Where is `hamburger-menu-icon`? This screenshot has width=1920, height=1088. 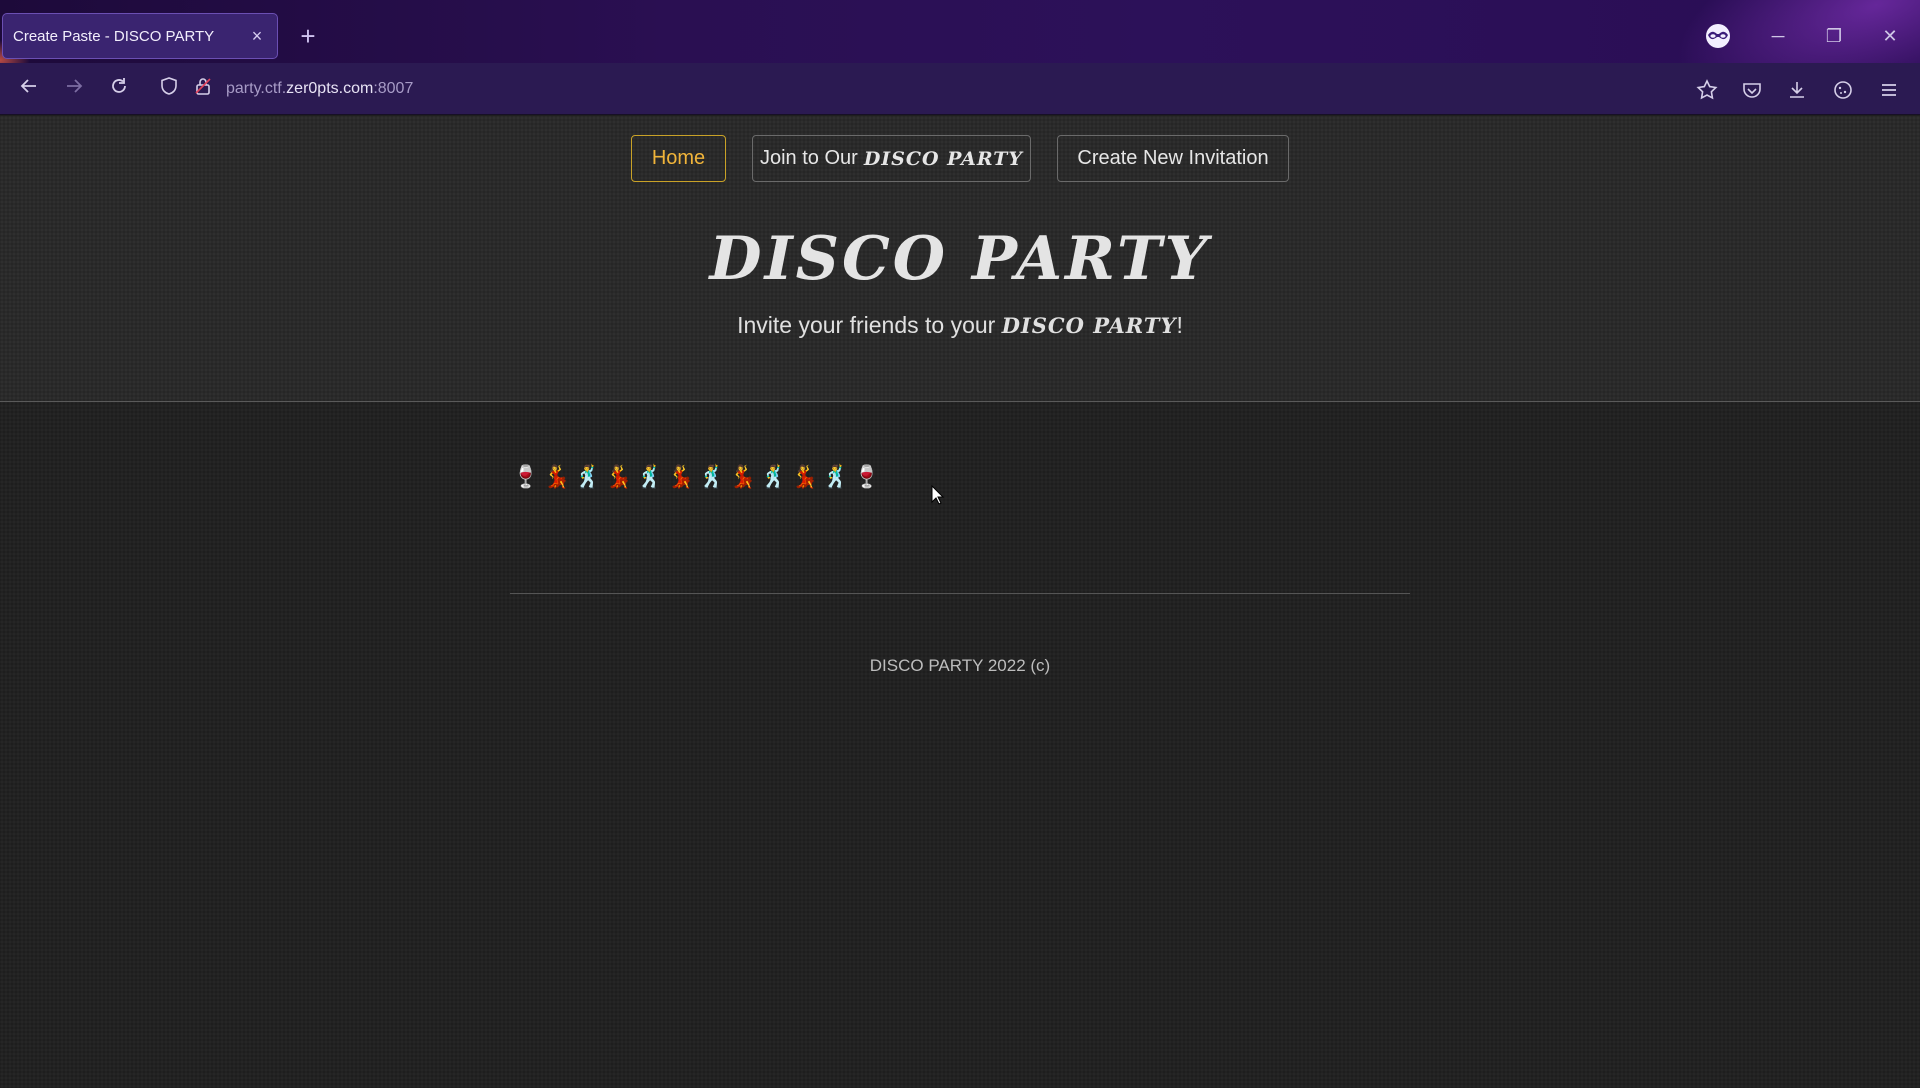 hamburger-menu-icon is located at coordinates (1889, 90).